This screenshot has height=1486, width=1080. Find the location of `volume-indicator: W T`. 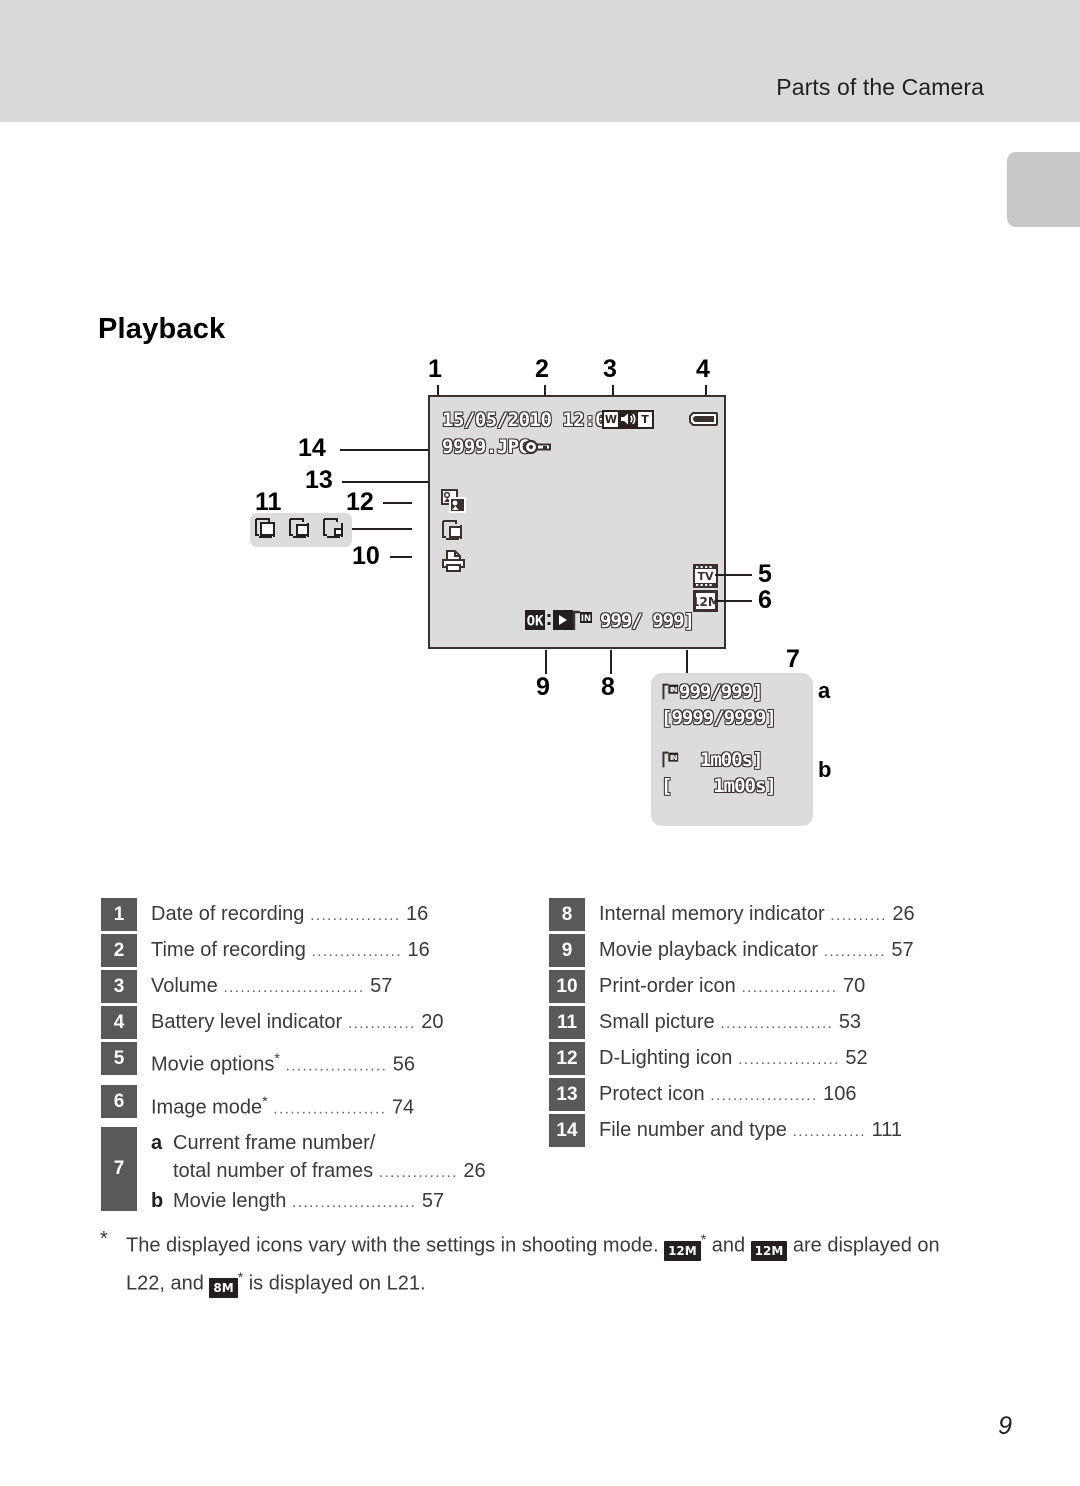

volume-indicator: W T is located at coordinates (628, 419).